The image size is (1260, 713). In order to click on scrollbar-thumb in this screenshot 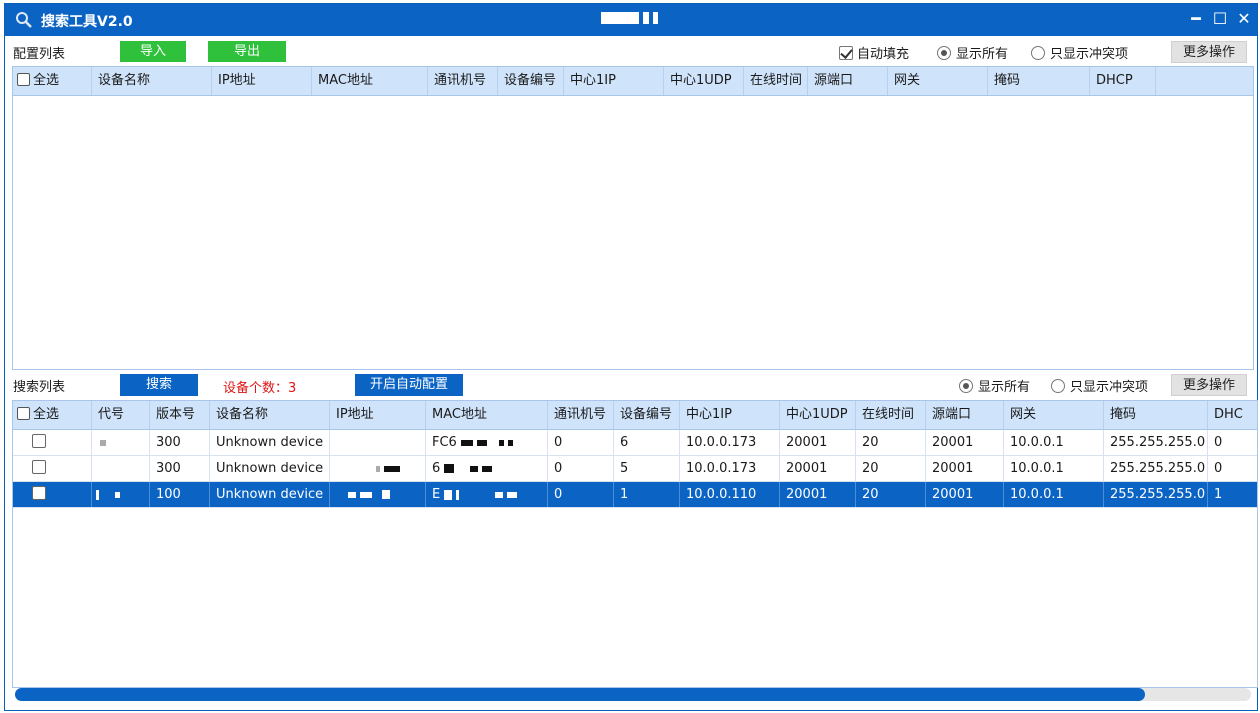, I will do `click(580, 694)`.